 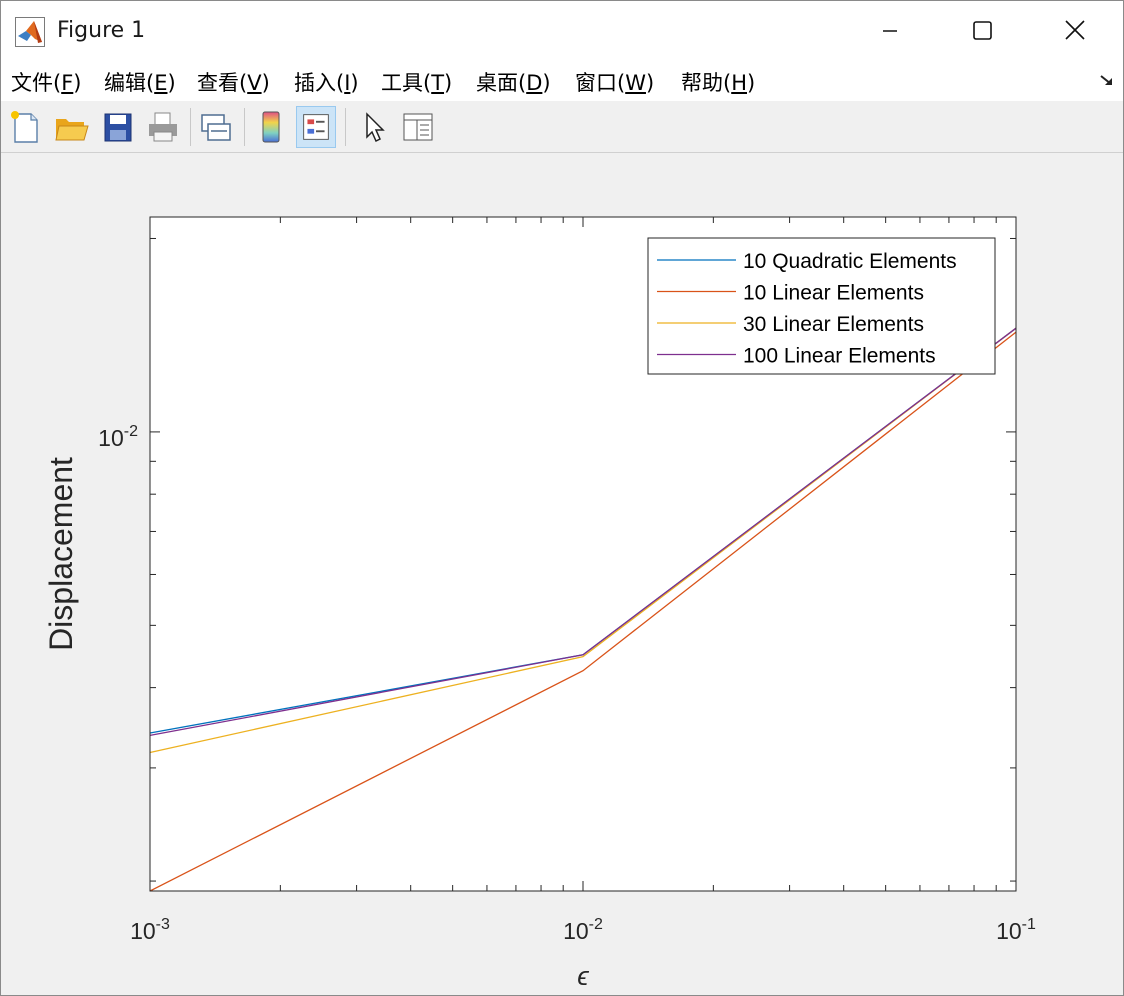 What do you see at coordinates (61, 554) in the screenshot?
I see `y-axis-label: Displacement` at bounding box center [61, 554].